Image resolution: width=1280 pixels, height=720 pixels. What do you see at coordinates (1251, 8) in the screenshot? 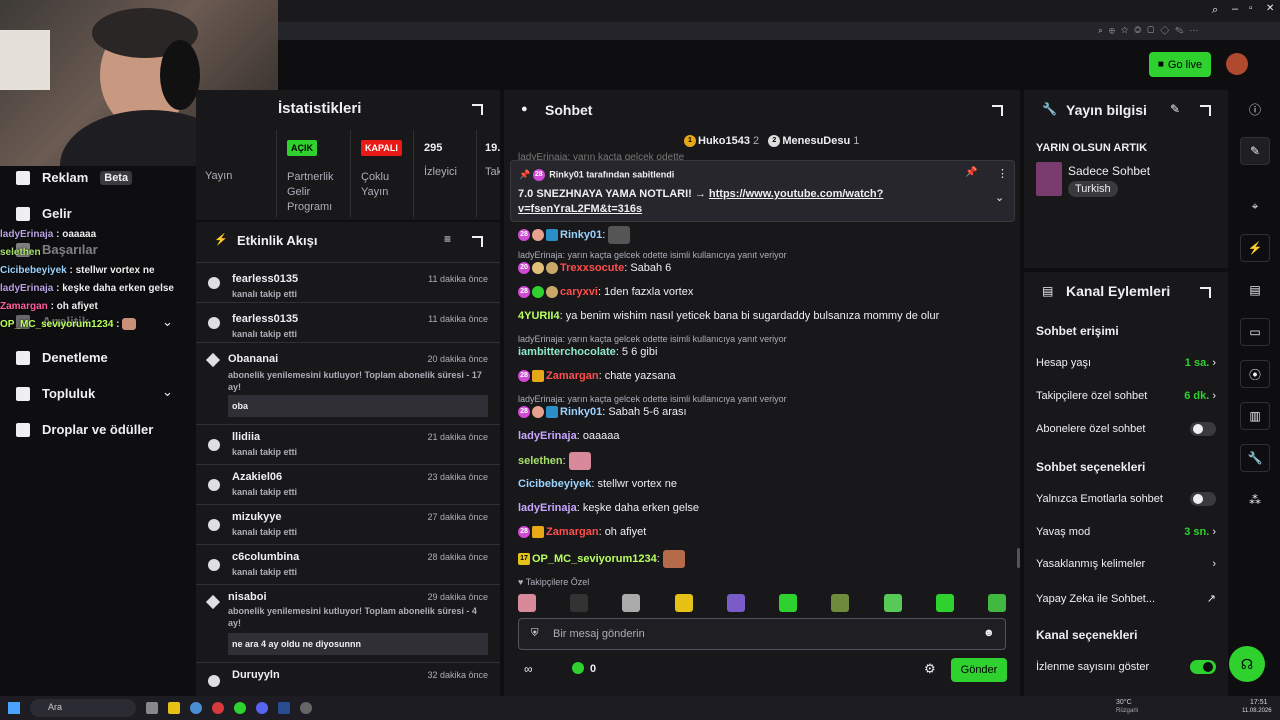
I see `maximize-icon: ▫` at bounding box center [1251, 8].